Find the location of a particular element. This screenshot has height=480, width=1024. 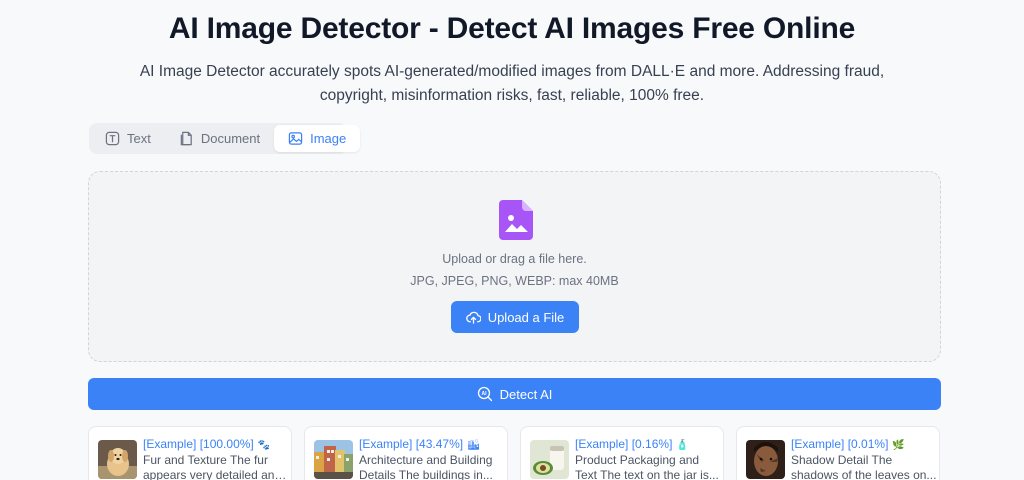

ai-search-icon: AI is located at coordinates (484, 394).